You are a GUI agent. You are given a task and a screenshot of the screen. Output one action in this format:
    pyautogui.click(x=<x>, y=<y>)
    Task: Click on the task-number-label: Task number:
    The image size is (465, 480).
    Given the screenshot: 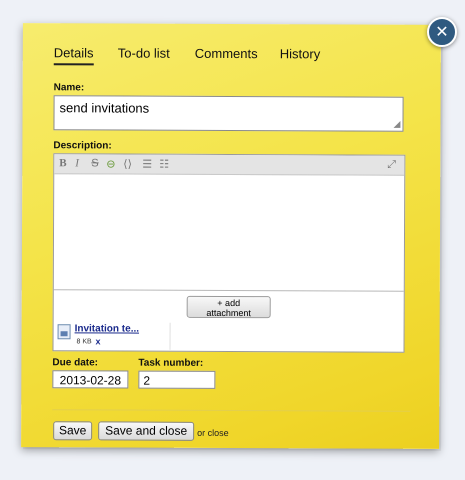 What is the action you would take?
    pyautogui.click(x=171, y=363)
    